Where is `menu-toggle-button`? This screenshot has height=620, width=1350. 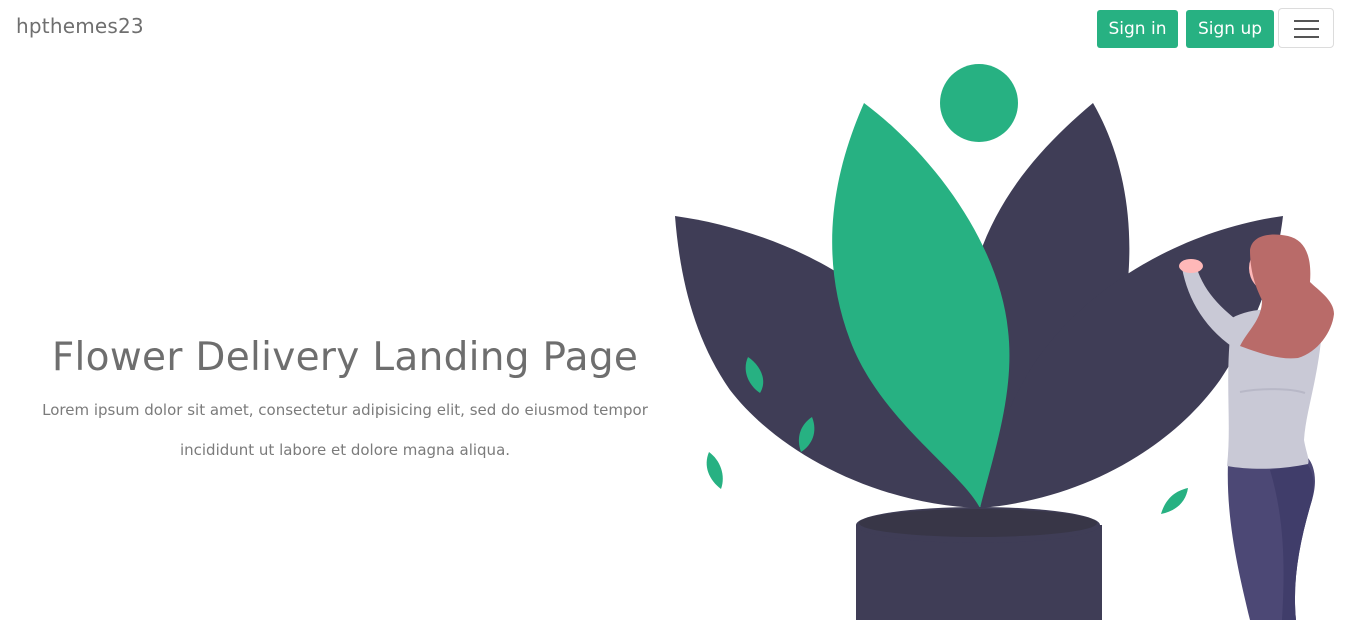
menu-toggle-button is located at coordinates (1306, 28).